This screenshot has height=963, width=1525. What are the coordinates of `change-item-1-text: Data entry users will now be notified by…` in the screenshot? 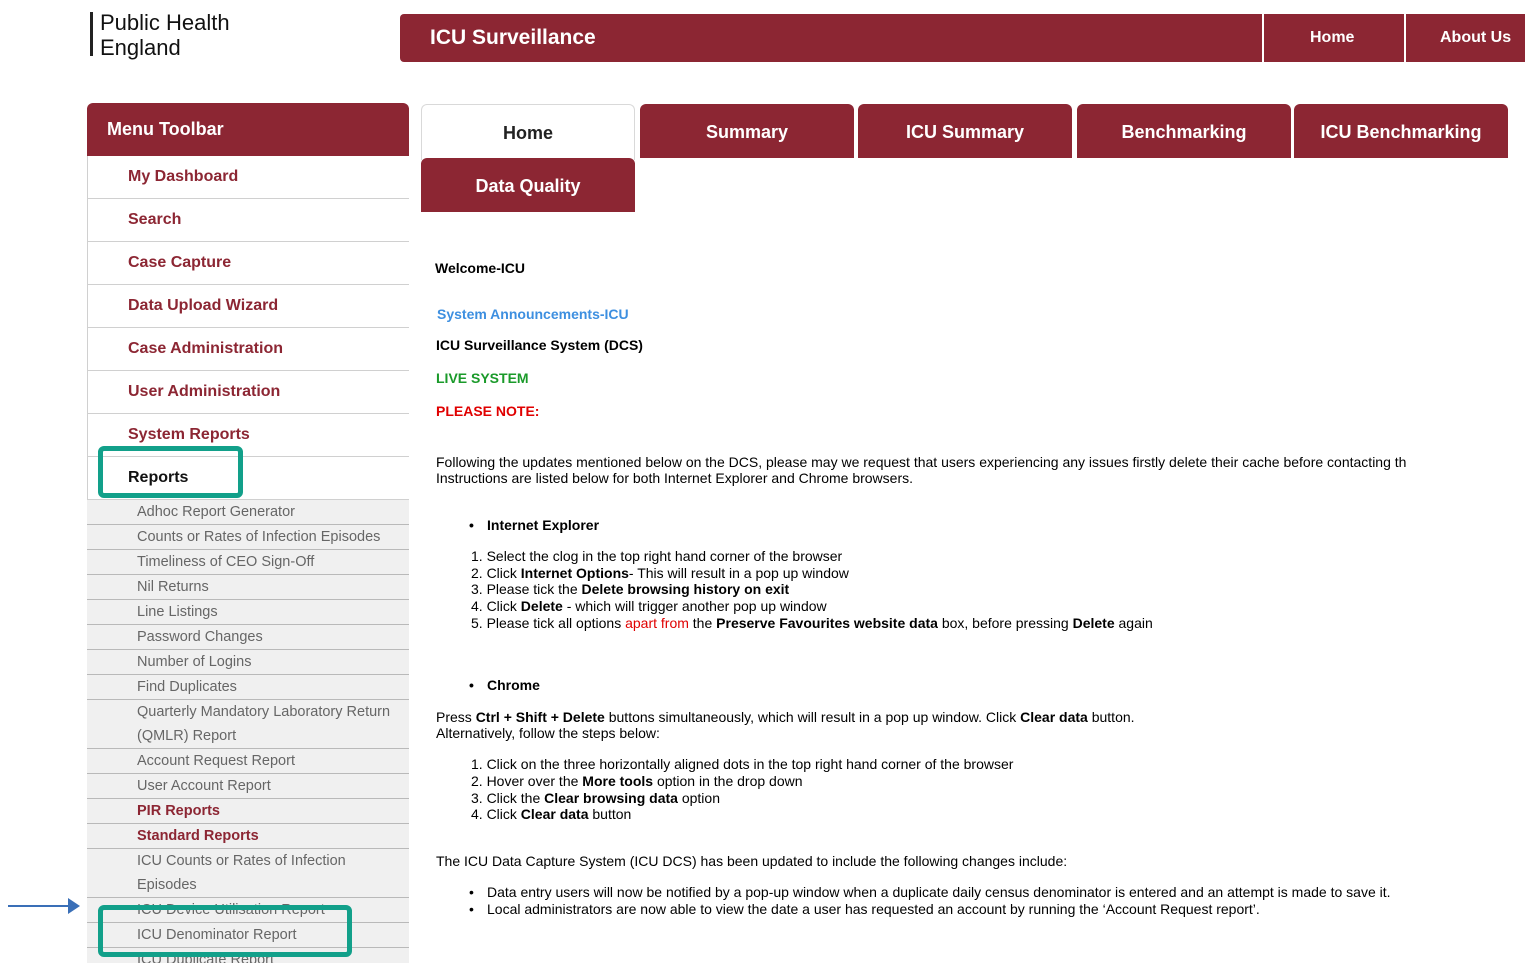 It's located at (939, 892).